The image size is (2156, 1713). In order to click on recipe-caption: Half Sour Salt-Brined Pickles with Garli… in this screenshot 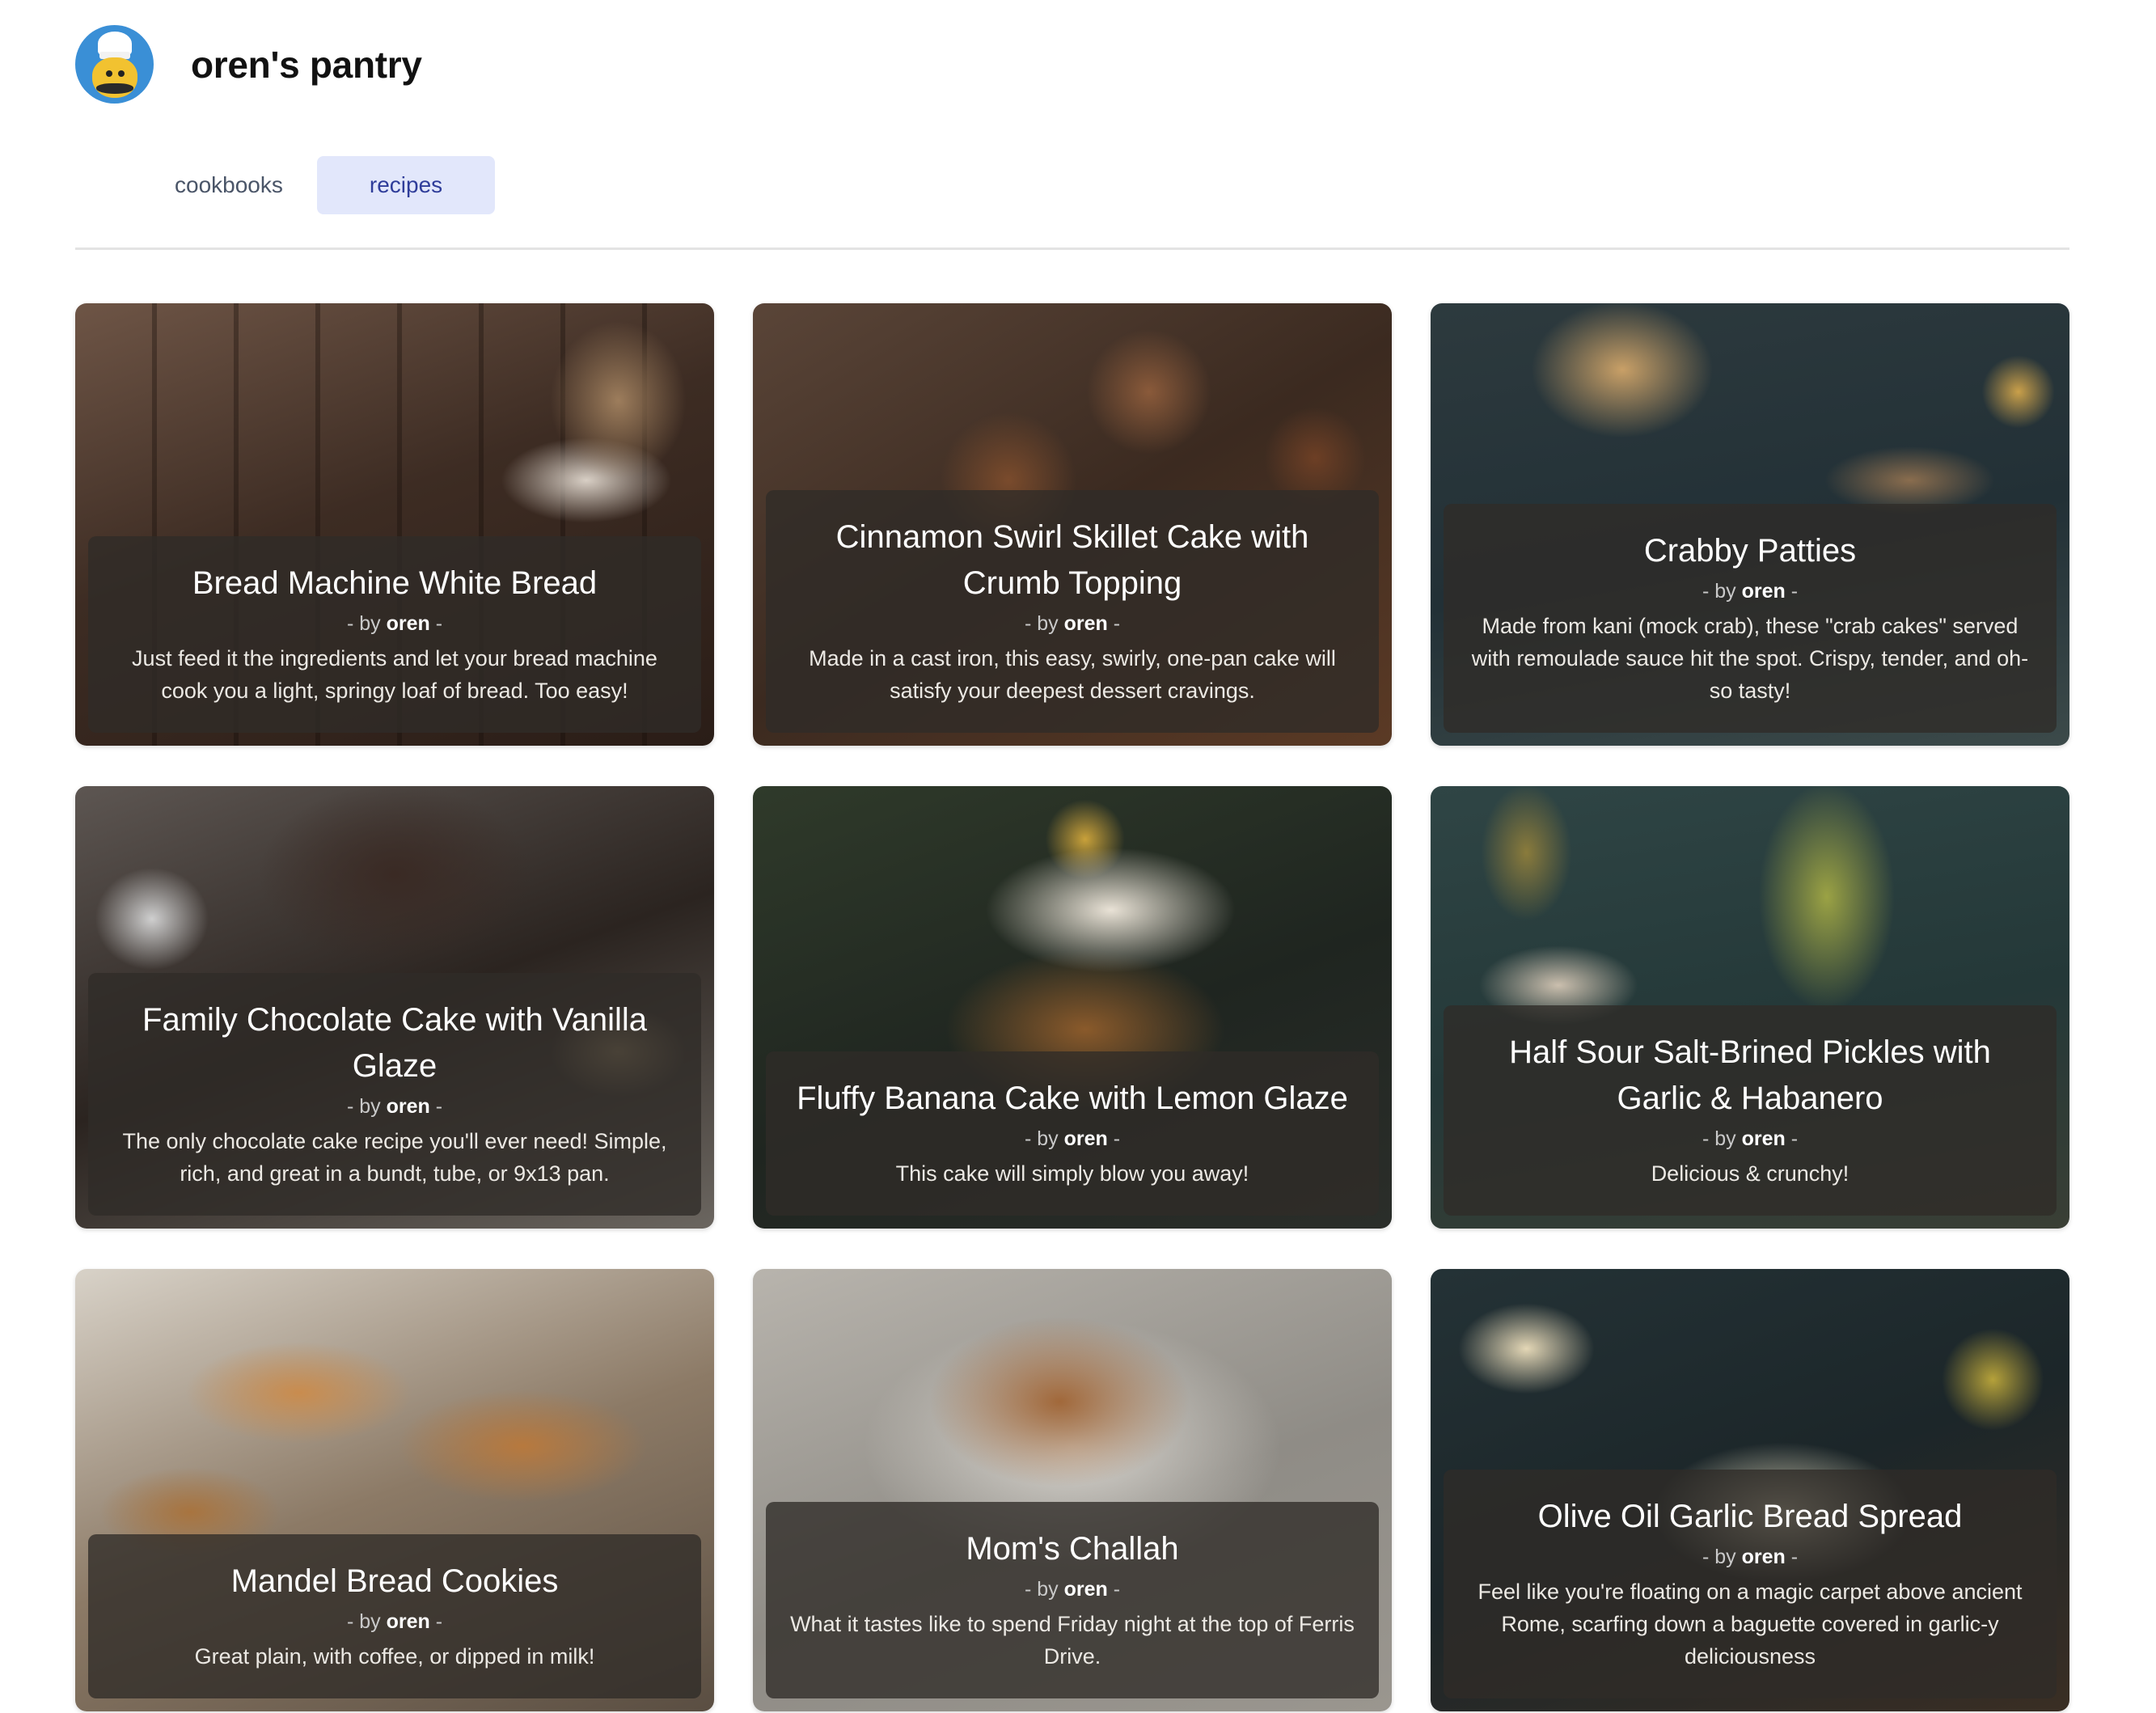, I will do `click(1750, 1110)`.